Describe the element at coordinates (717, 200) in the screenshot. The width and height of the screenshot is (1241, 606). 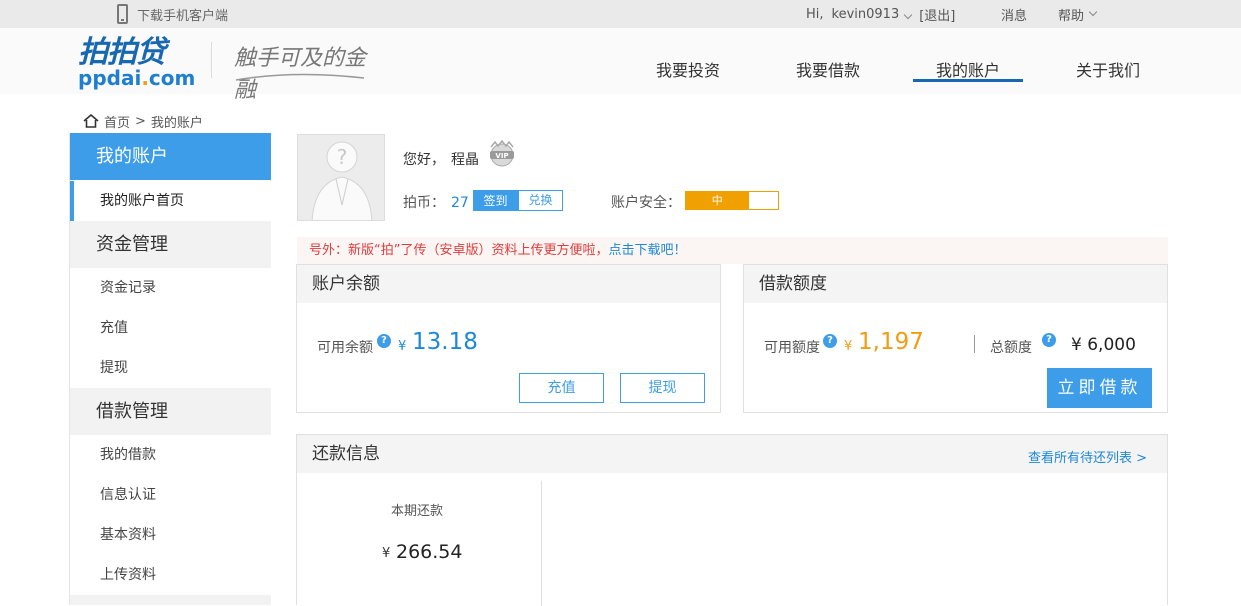
I see `security-level: 中` at that location.